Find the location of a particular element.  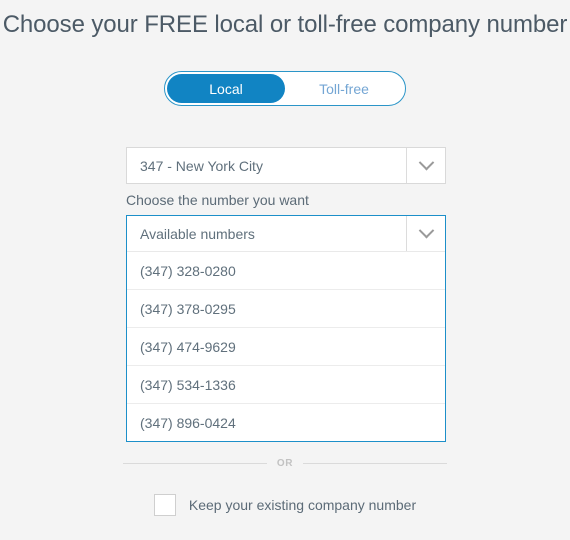

divider-line-left is located at coordinates (195, 463).